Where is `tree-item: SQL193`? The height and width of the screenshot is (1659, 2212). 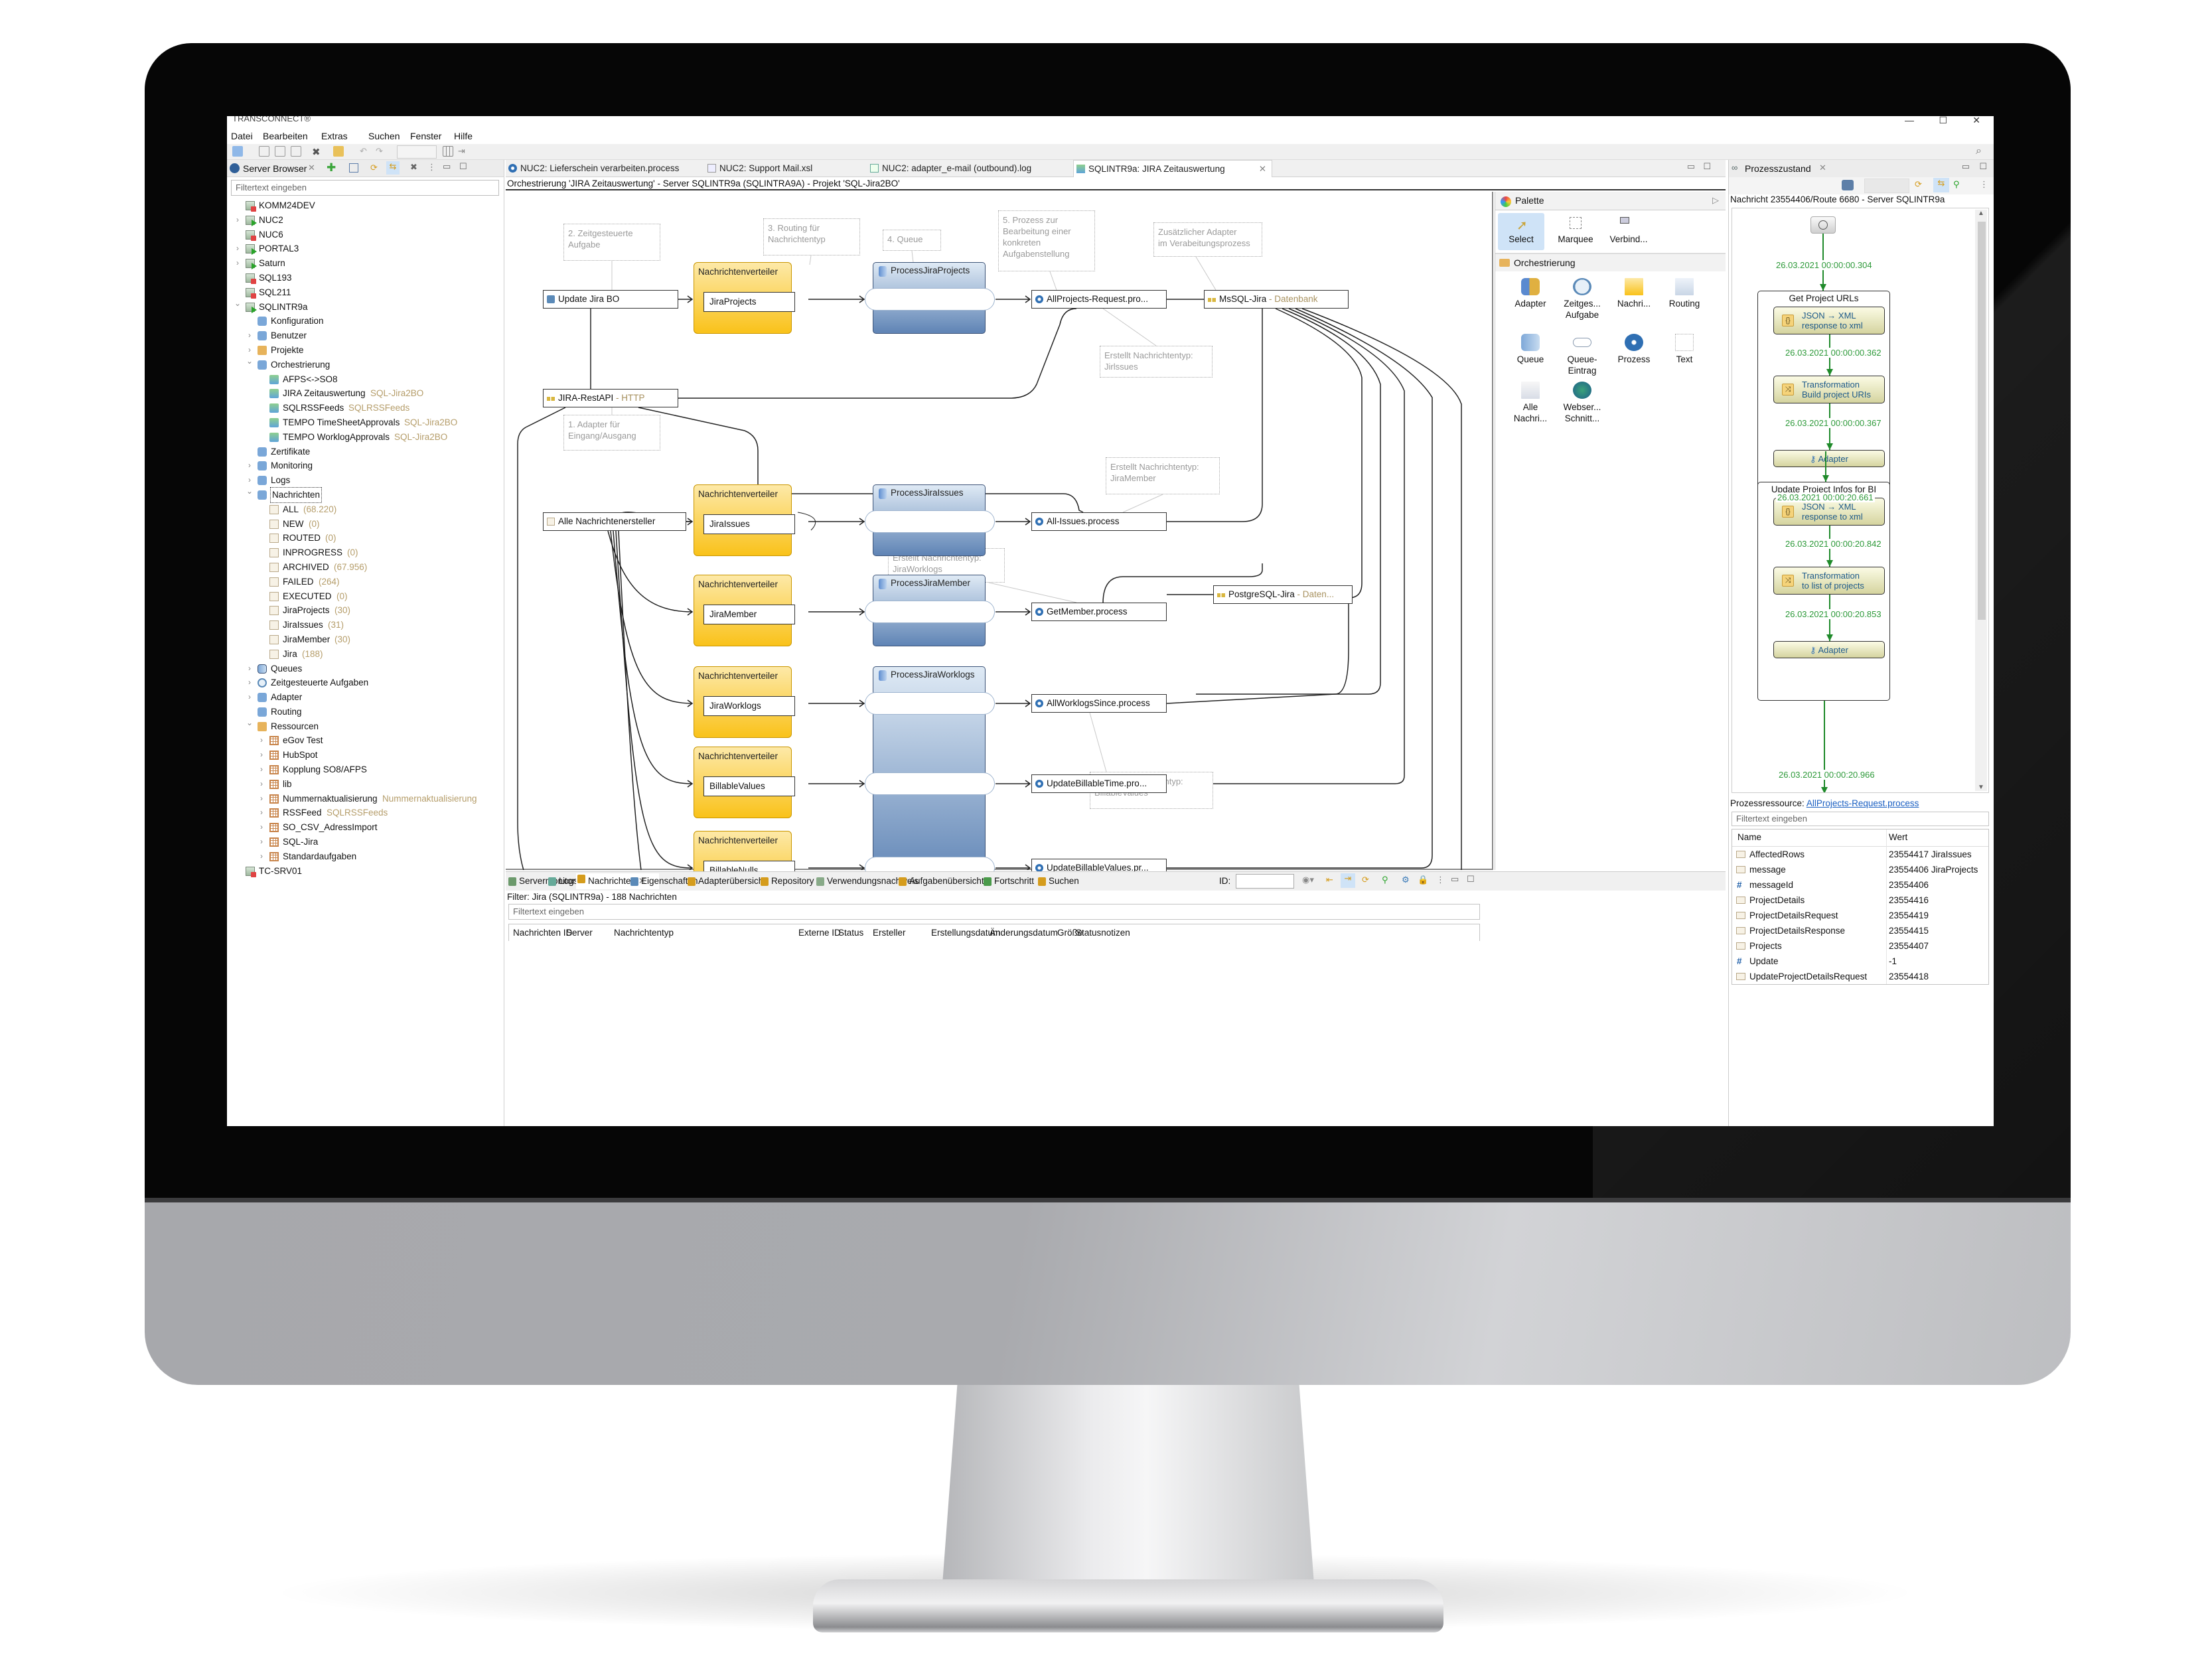 tree-item: SQL193 is located at coordinates (366, 278).